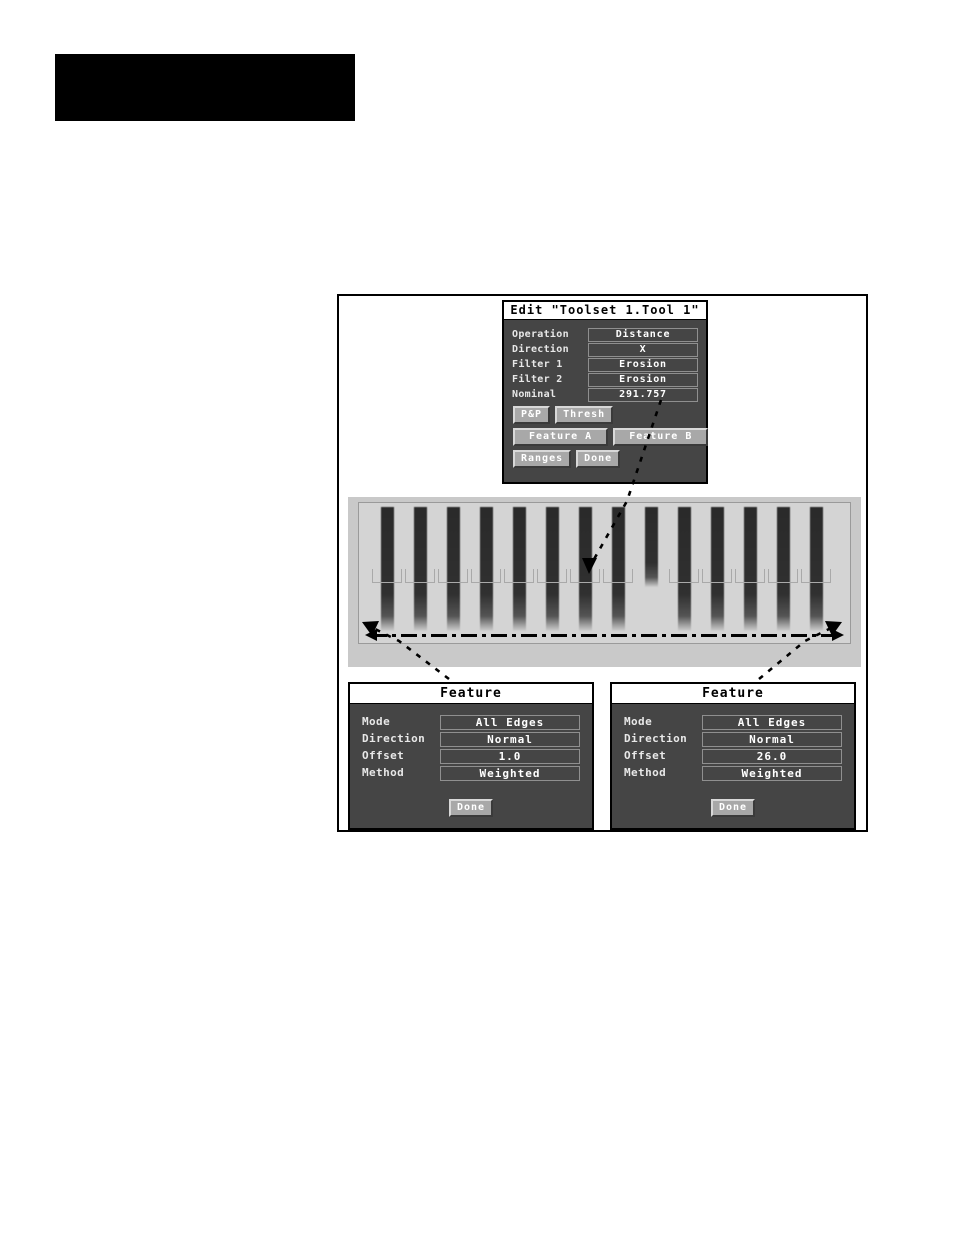 The image size is (954, 1235). I want to click on feature-a-label-method: Method, so click(383, 772).